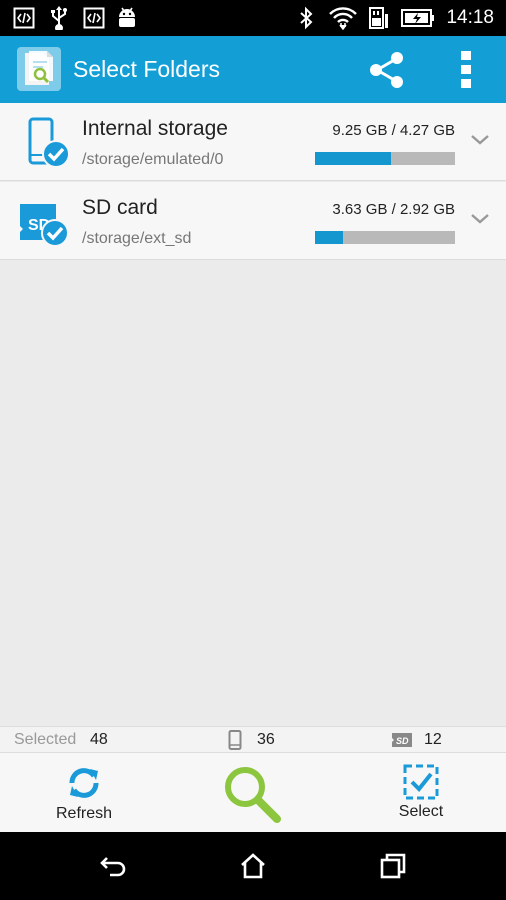 The height and width of the screenshot is (900, 506). I want to click on battery-charging-icon, so click(418, 18).